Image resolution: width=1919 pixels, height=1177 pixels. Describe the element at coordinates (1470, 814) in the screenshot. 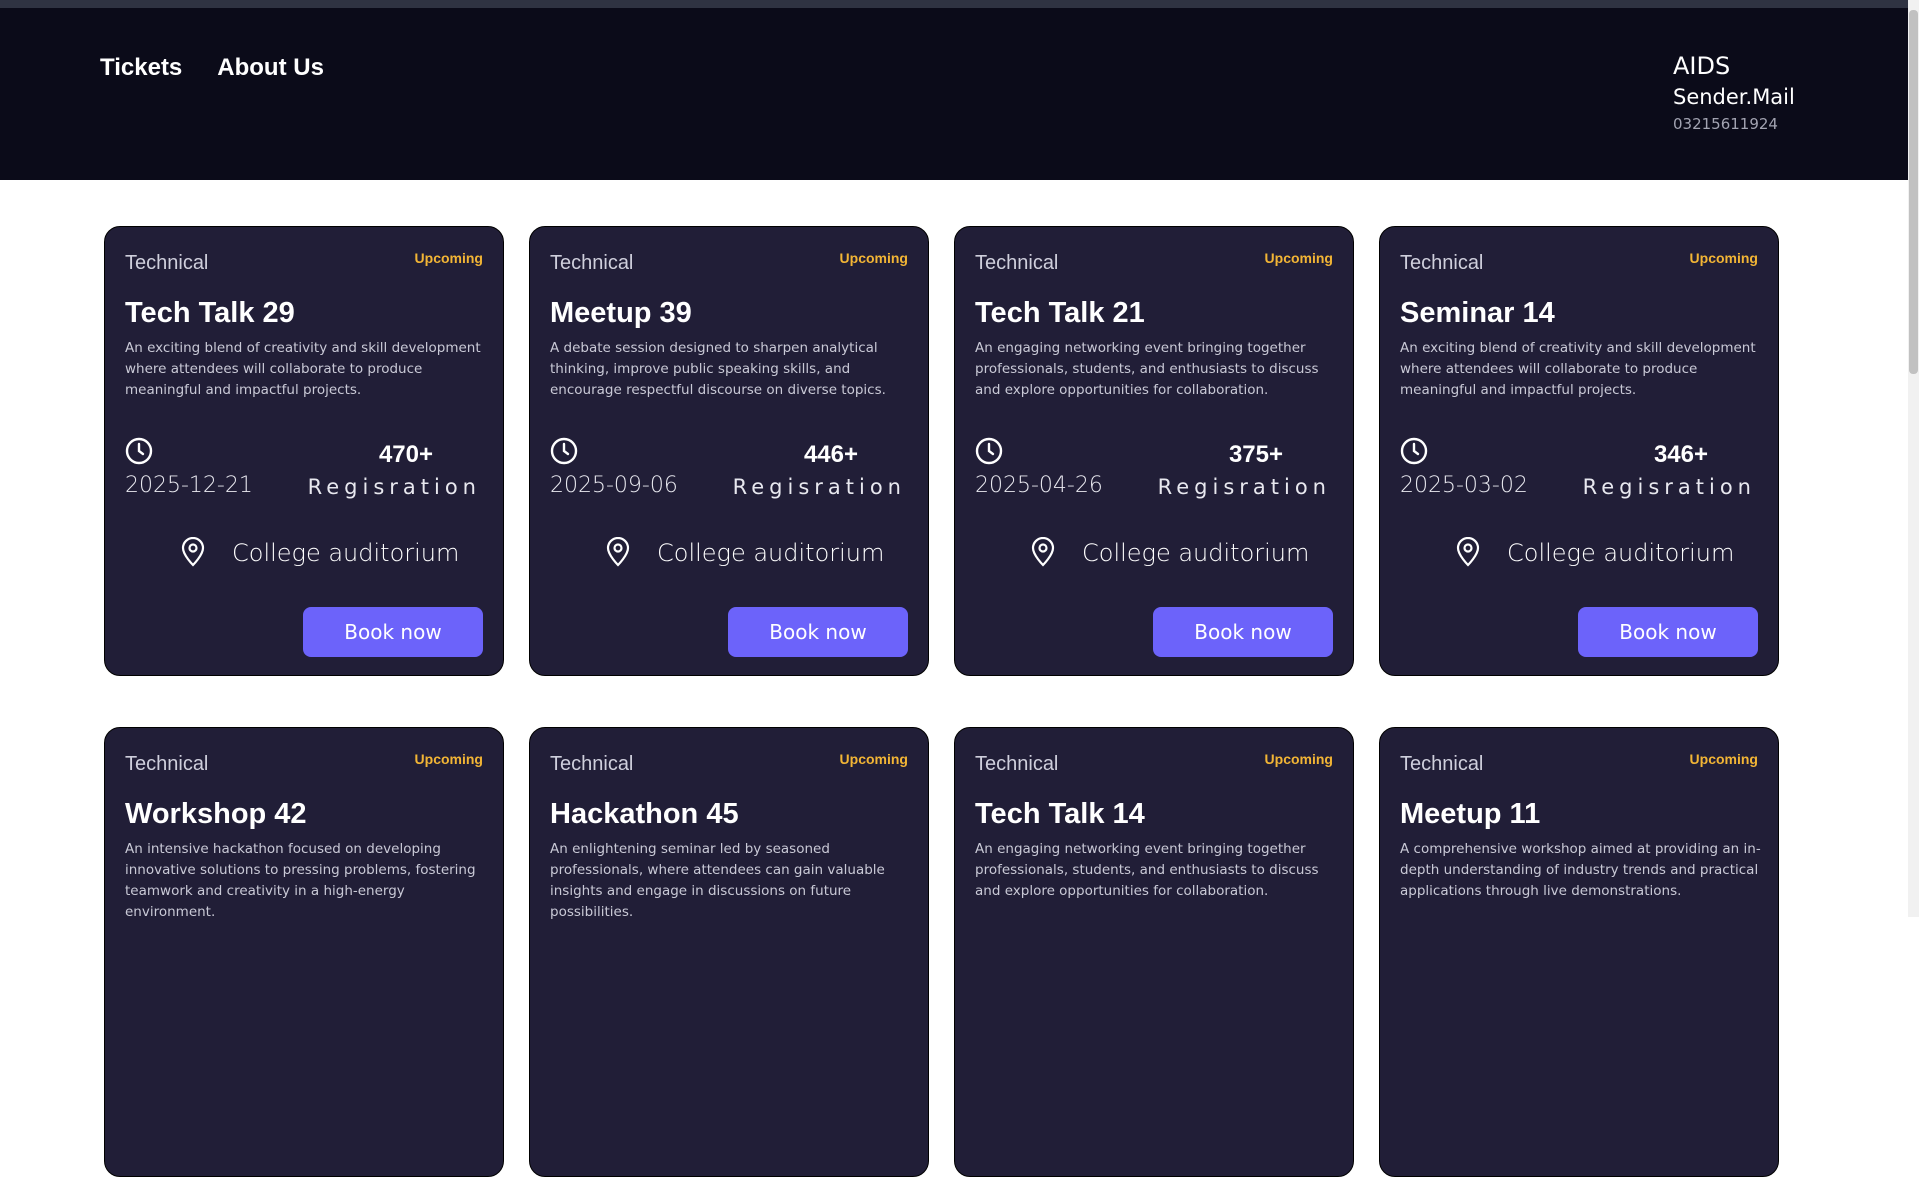

I see `event-title: Meetup 11` at that location.